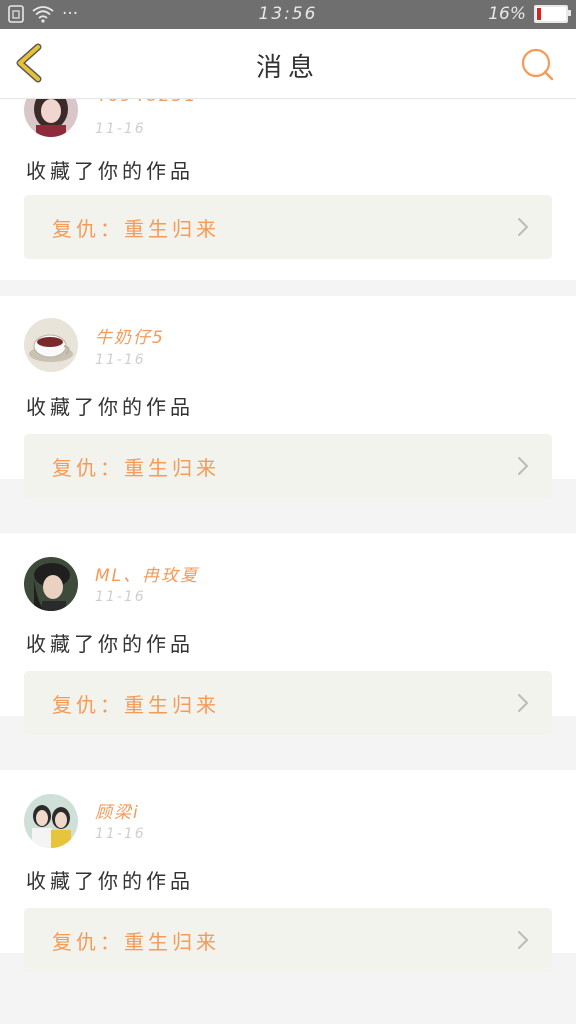 The width and height of the screenshot is (576, 1024). Describe the element at coordinates (130, 335) in the screenshot. I see `username: 牛奶仔5` at that location.